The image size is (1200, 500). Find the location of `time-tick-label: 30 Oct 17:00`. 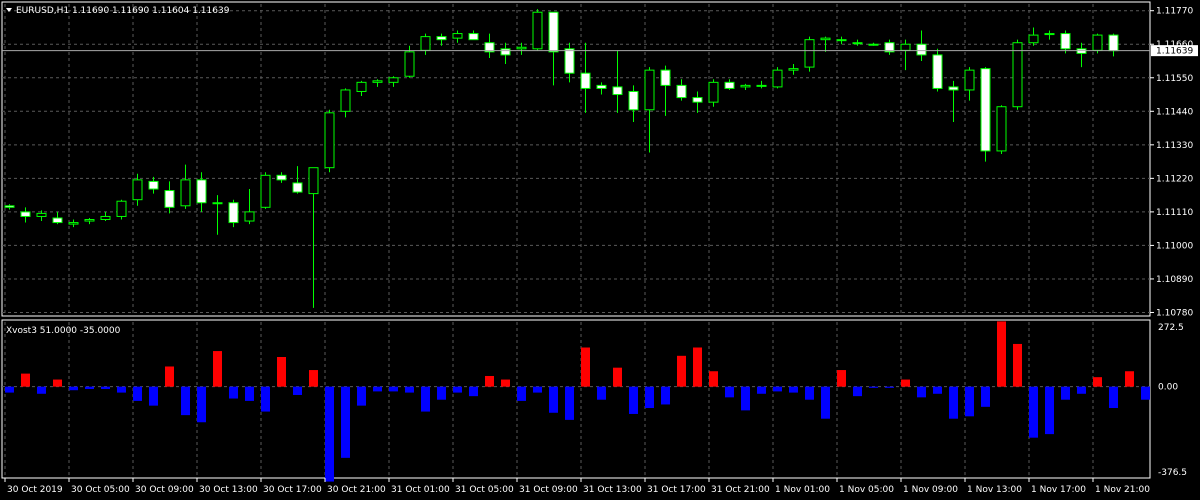

time-tick-label: 30 Oct 17:00 is located at coordinates (292, 490).